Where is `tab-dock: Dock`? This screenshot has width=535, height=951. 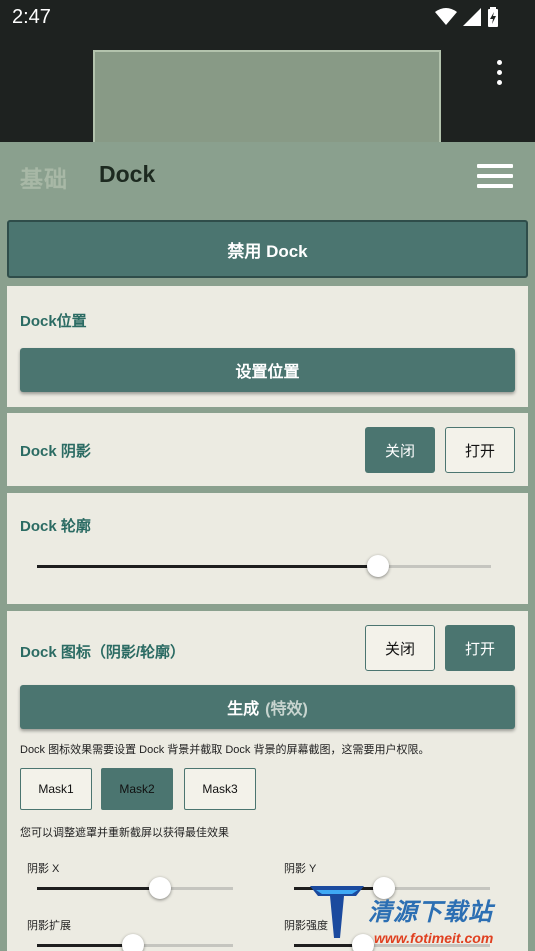 tab-dock: Dock is located at coordinates (127, 174).